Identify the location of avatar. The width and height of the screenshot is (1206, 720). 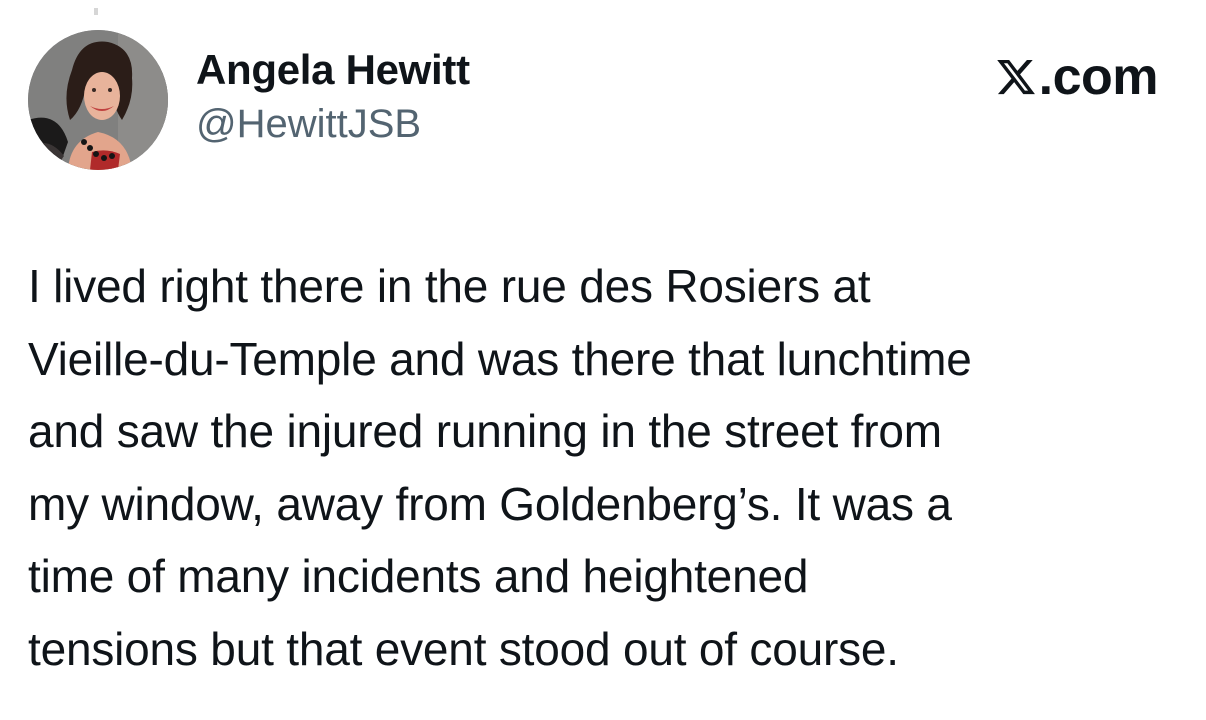
(98, 100).